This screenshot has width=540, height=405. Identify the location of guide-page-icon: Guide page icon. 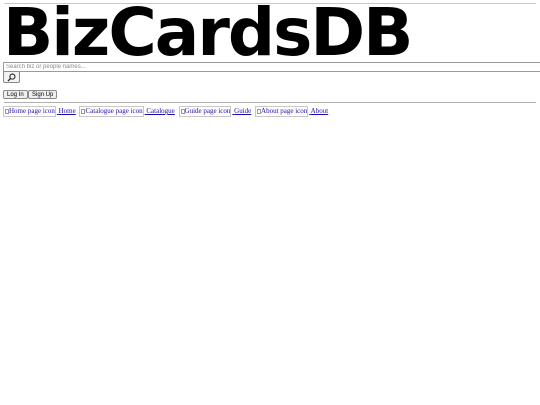
(205, 111).